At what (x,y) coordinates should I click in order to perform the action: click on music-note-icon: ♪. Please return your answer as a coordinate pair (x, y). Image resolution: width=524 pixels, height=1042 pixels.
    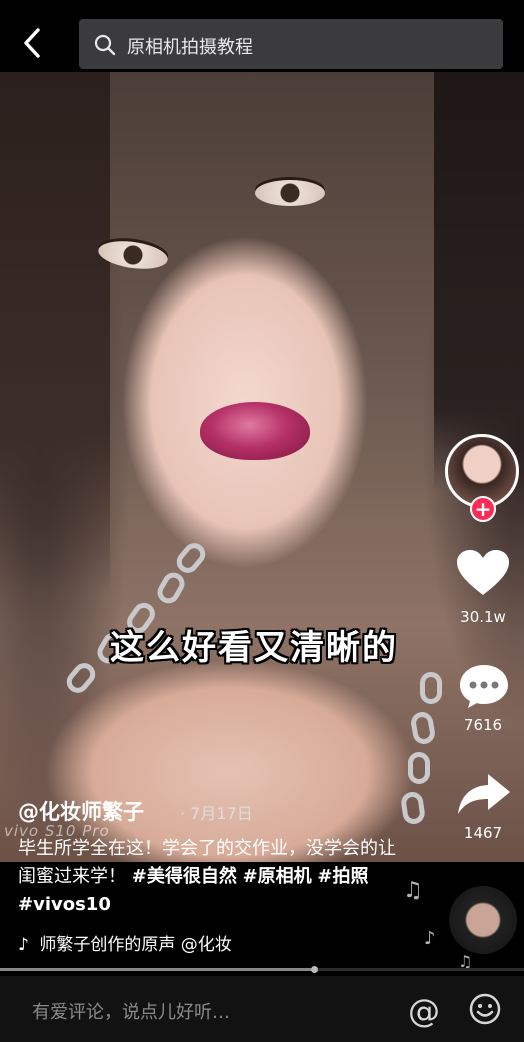
    Looking at the image, I should click on (430, 938).